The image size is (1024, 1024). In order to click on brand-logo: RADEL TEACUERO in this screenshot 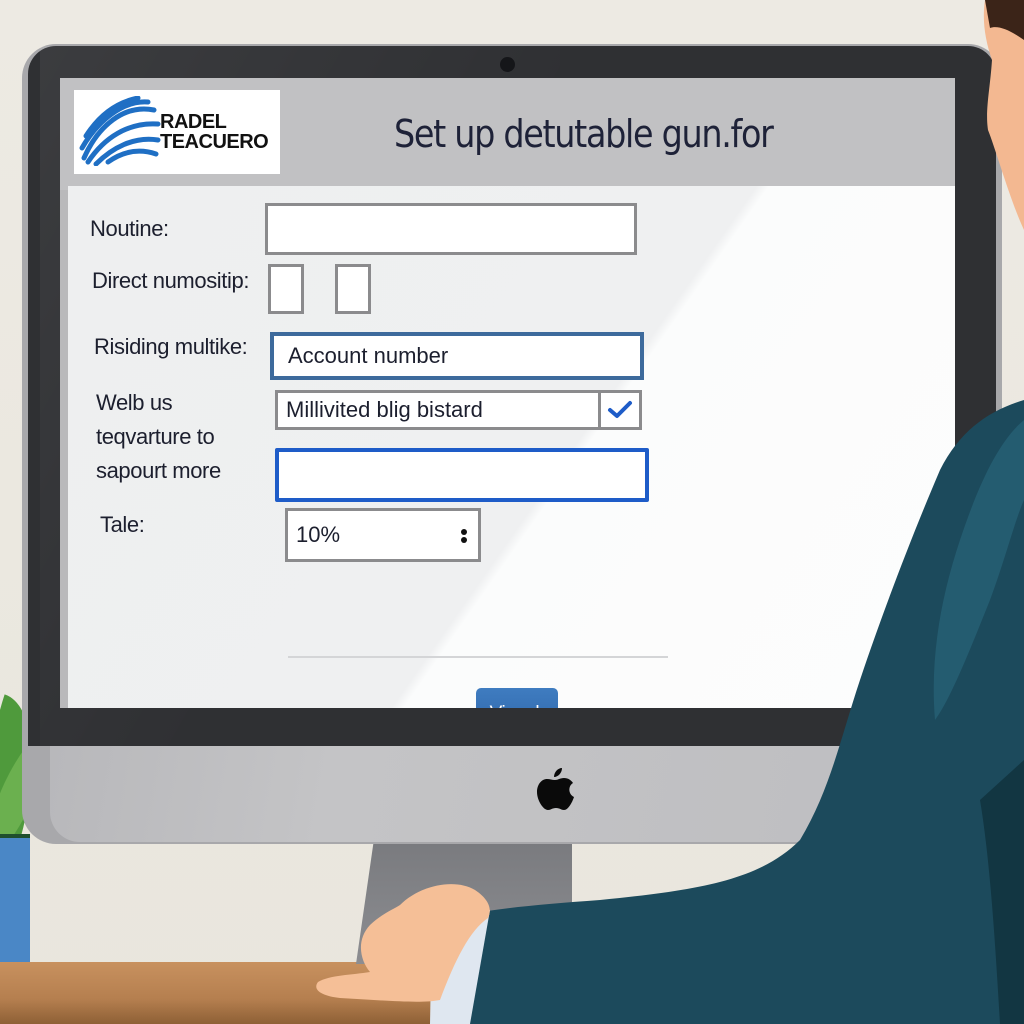, I will do `click(177, 132)`.